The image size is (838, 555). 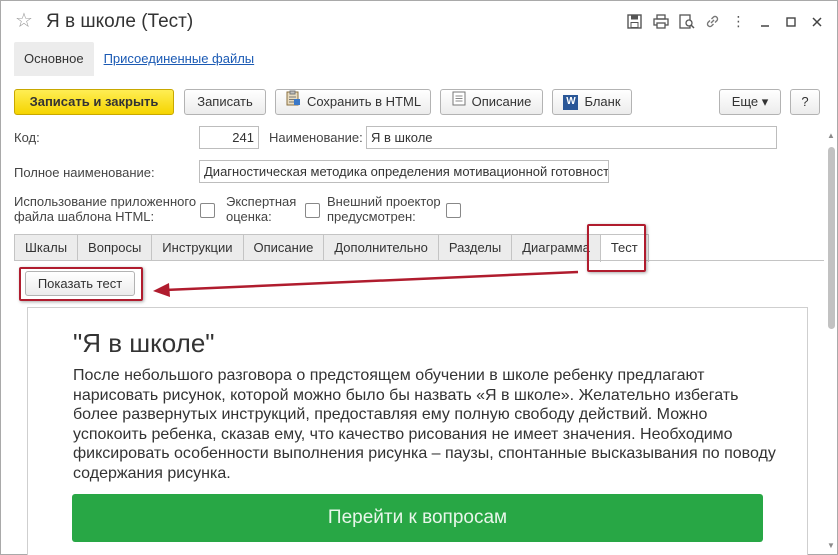 What do you see at coordinates (312, 210) in the screenshot?
I see `expert-checkbox` at bounding box center [312, 210].